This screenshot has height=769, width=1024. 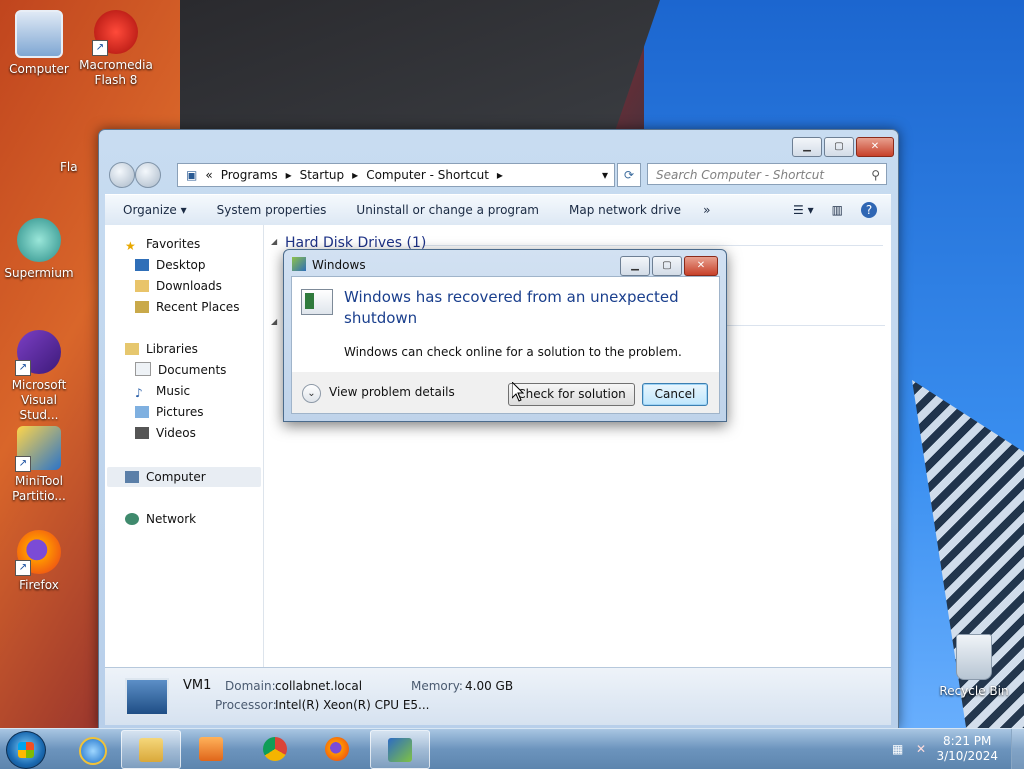 I want to click on media-player-icon, so click(x=211, y=749).